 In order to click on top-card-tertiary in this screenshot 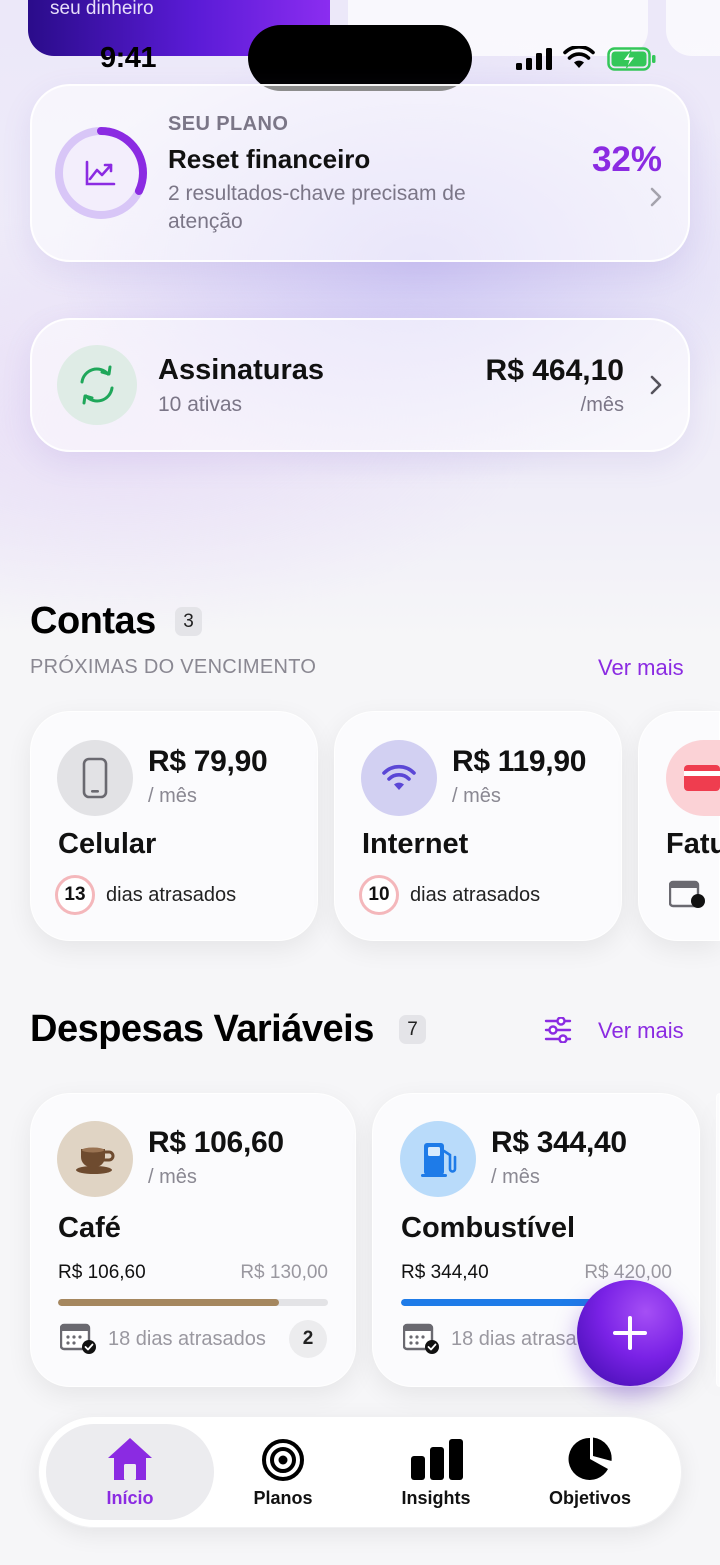, I will do `click(693, 28)`.